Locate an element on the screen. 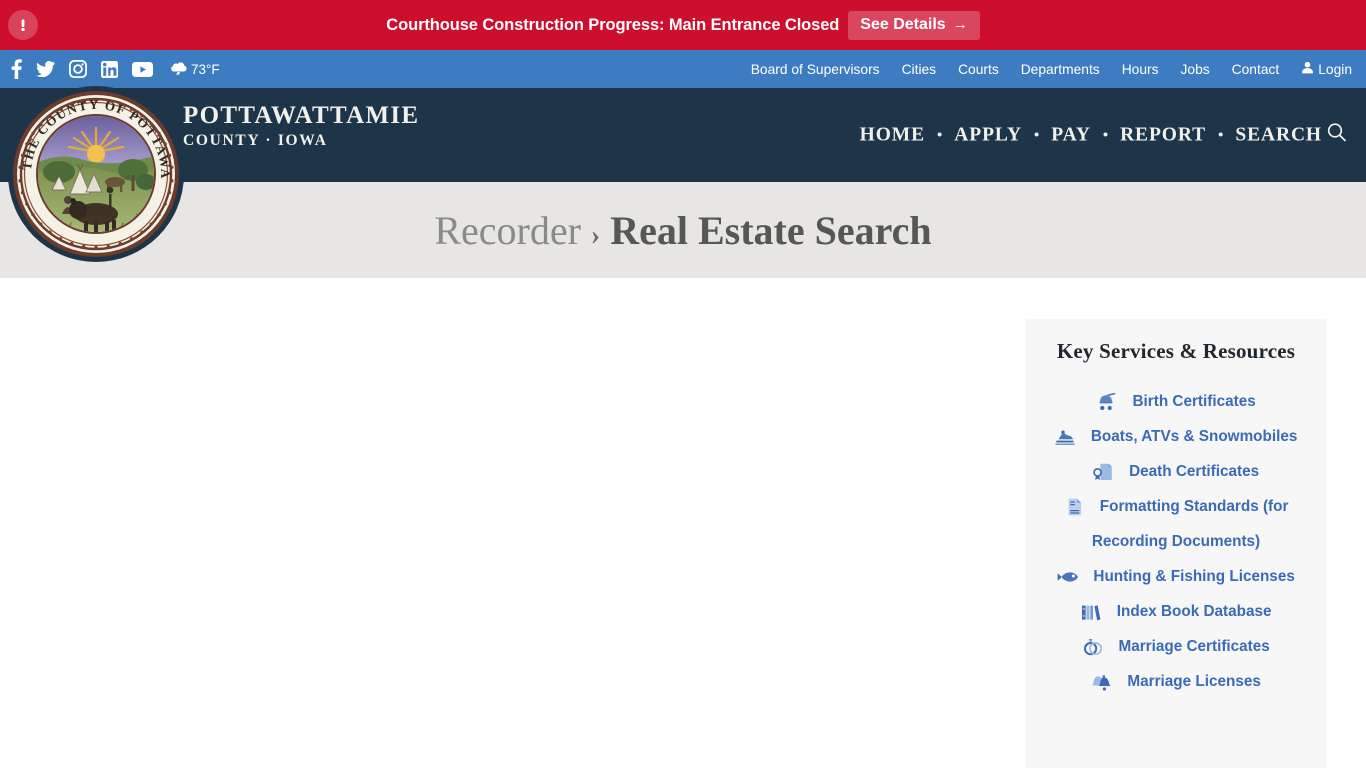  sidebar-item-label: Birth Certificates is located at coordinates (1194, 401).